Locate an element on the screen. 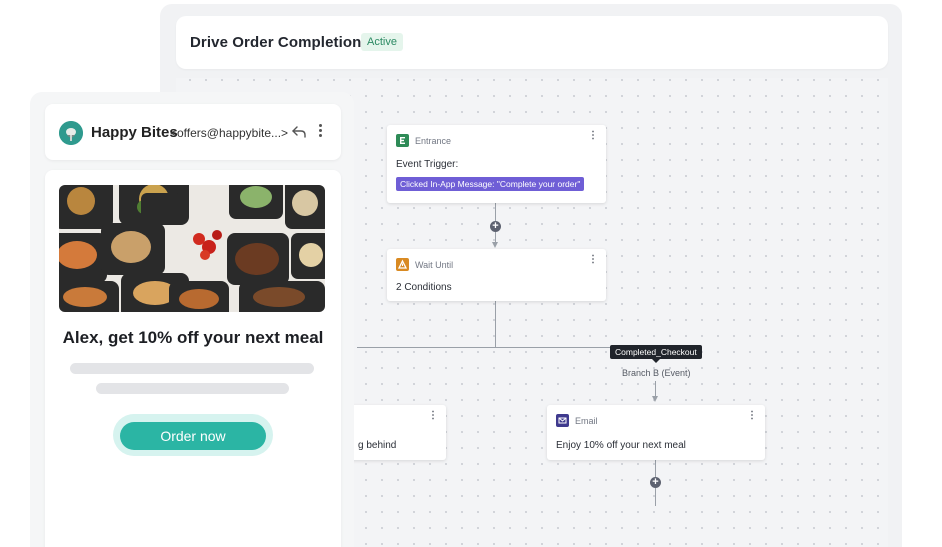 This screenshot has height=547, width=942. node-label: 2 Conditions is located at coordinates (424, 287).